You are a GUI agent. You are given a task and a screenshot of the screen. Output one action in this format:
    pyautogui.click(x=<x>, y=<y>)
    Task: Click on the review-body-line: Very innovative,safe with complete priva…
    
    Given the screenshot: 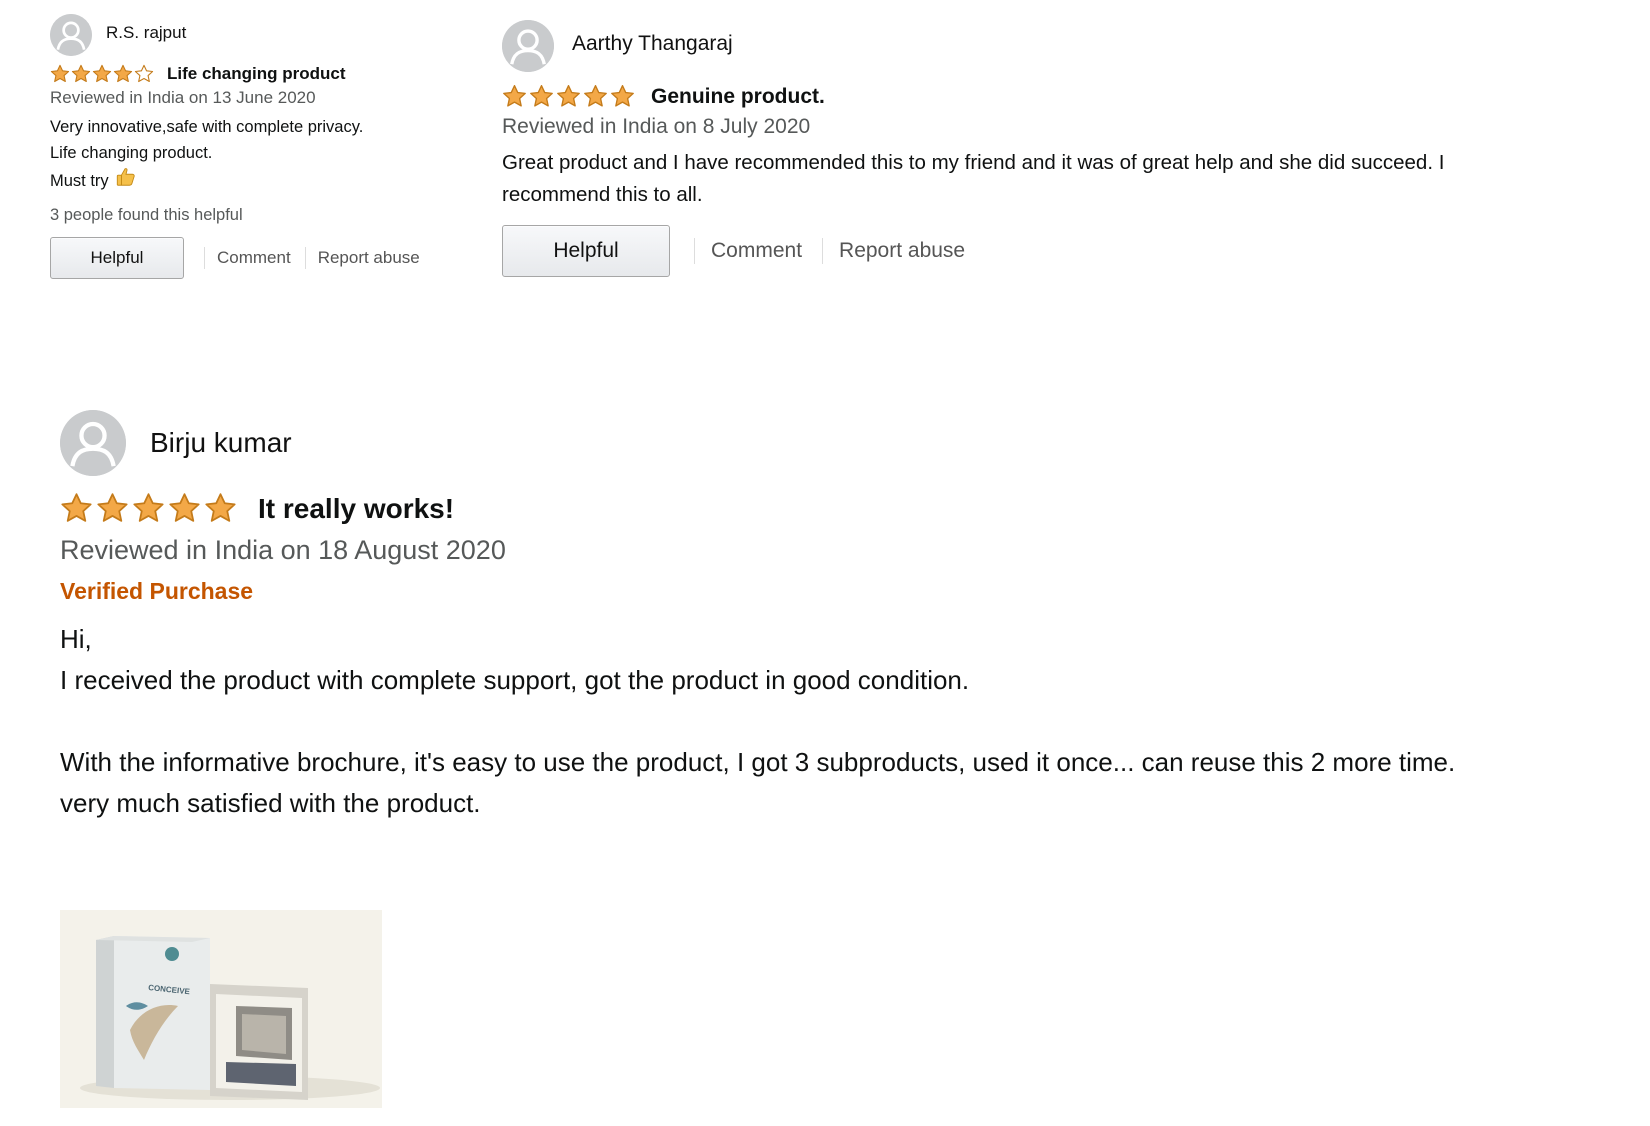 What is the action you would take?
    pyautogui.click(x=207, y=127)
    